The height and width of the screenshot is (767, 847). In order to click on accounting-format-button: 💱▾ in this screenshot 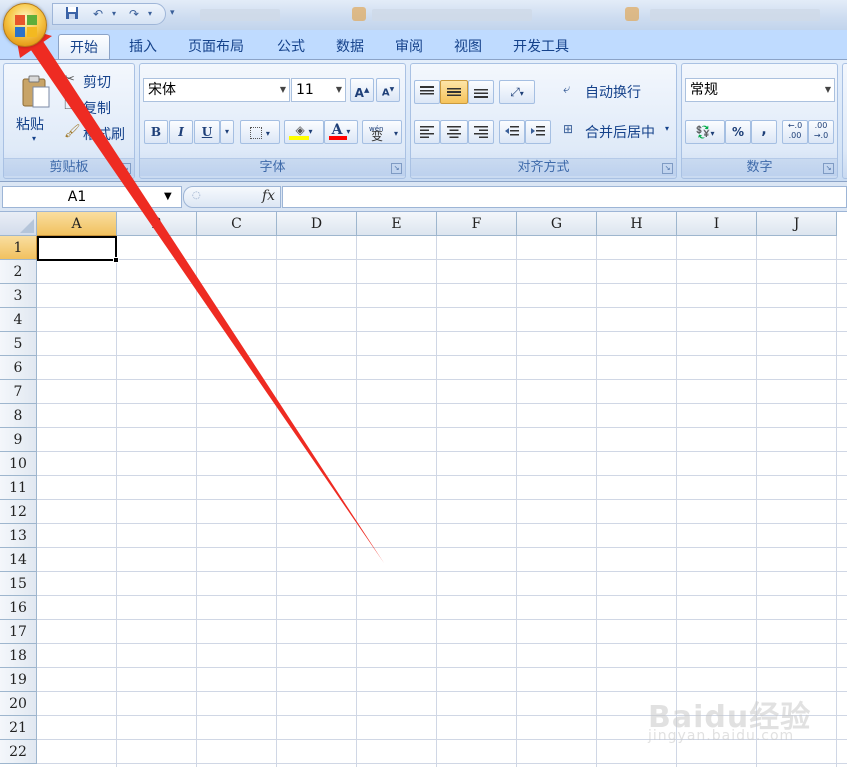, I will do `click(705, 132)`.